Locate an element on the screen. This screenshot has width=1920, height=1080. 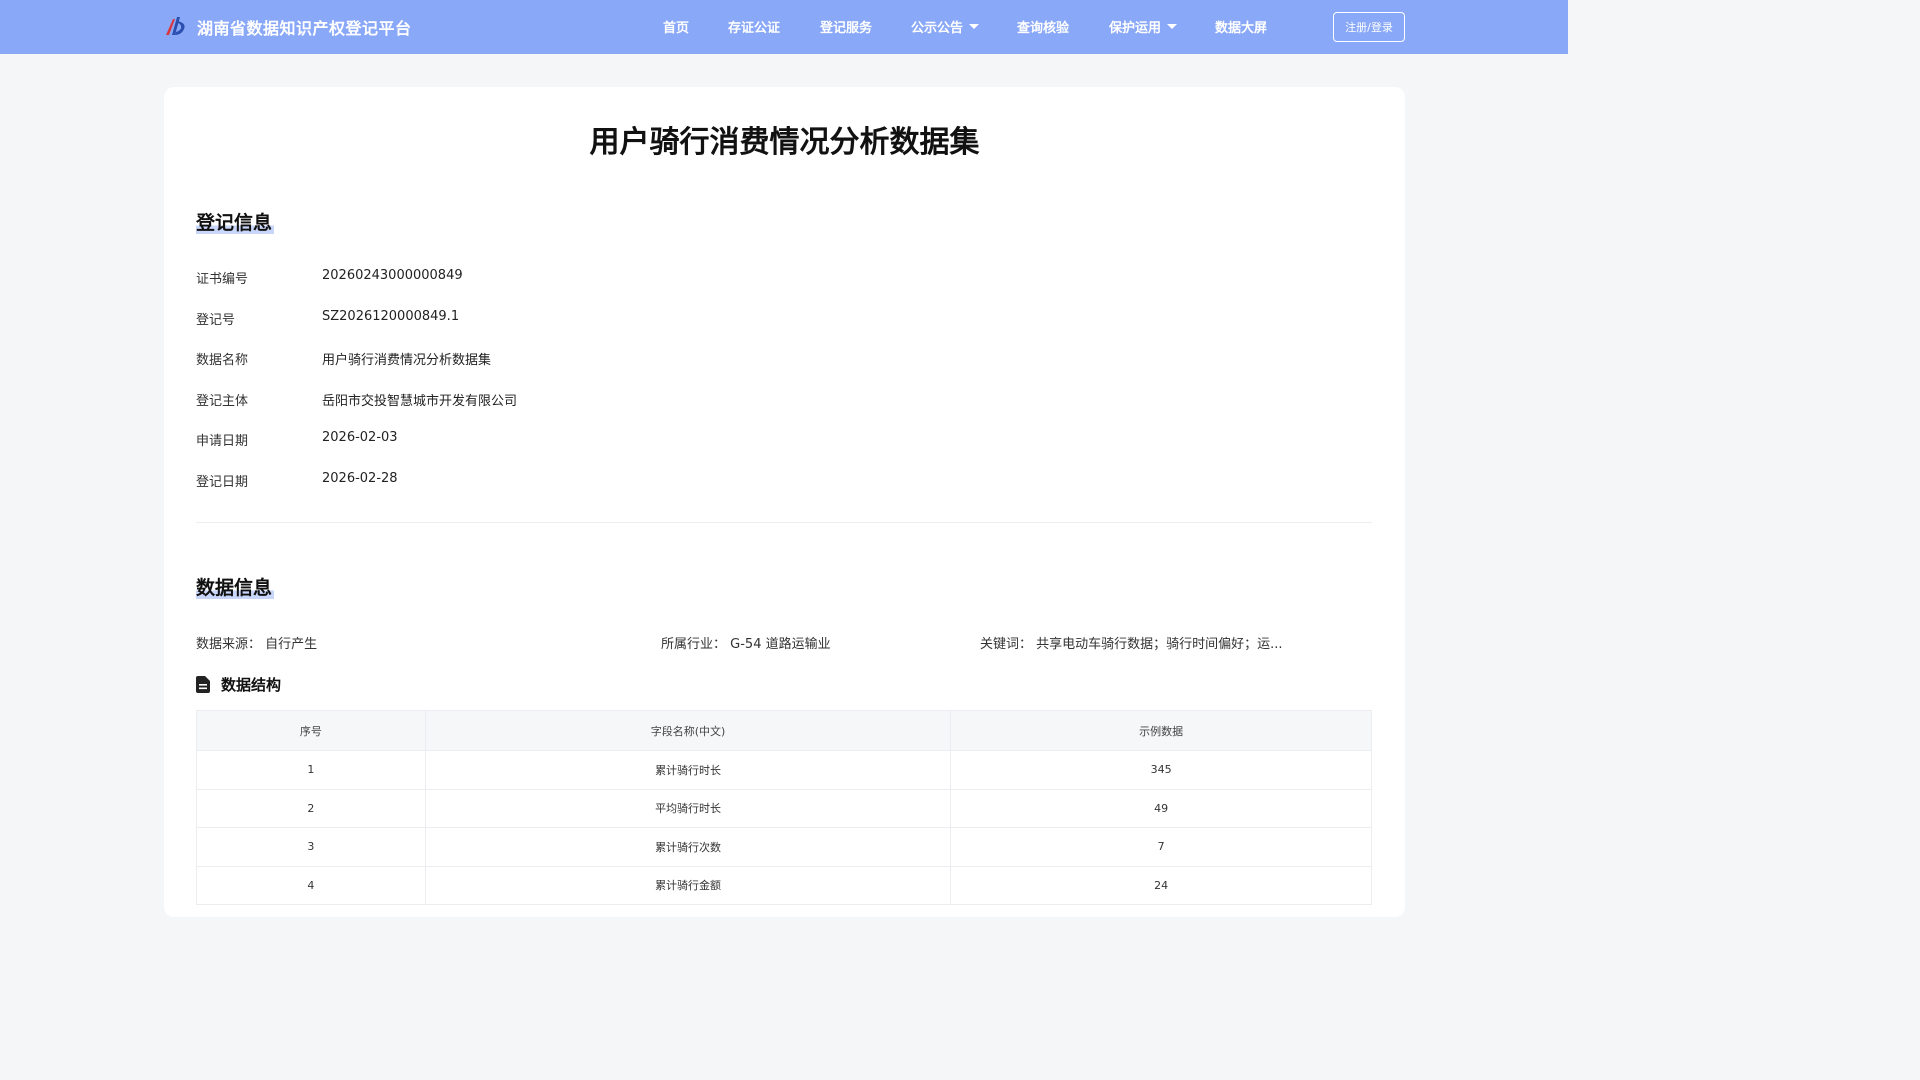
application-date-value: 2026-02-03 is located at coordinates (360, 437).